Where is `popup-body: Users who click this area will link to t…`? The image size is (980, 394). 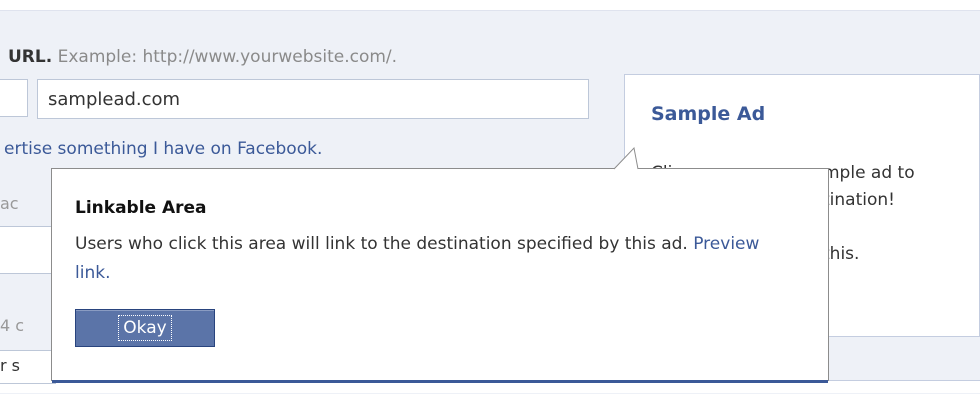 popup-body: Users who click this area will link to t… is located at coordinates (435, 259).